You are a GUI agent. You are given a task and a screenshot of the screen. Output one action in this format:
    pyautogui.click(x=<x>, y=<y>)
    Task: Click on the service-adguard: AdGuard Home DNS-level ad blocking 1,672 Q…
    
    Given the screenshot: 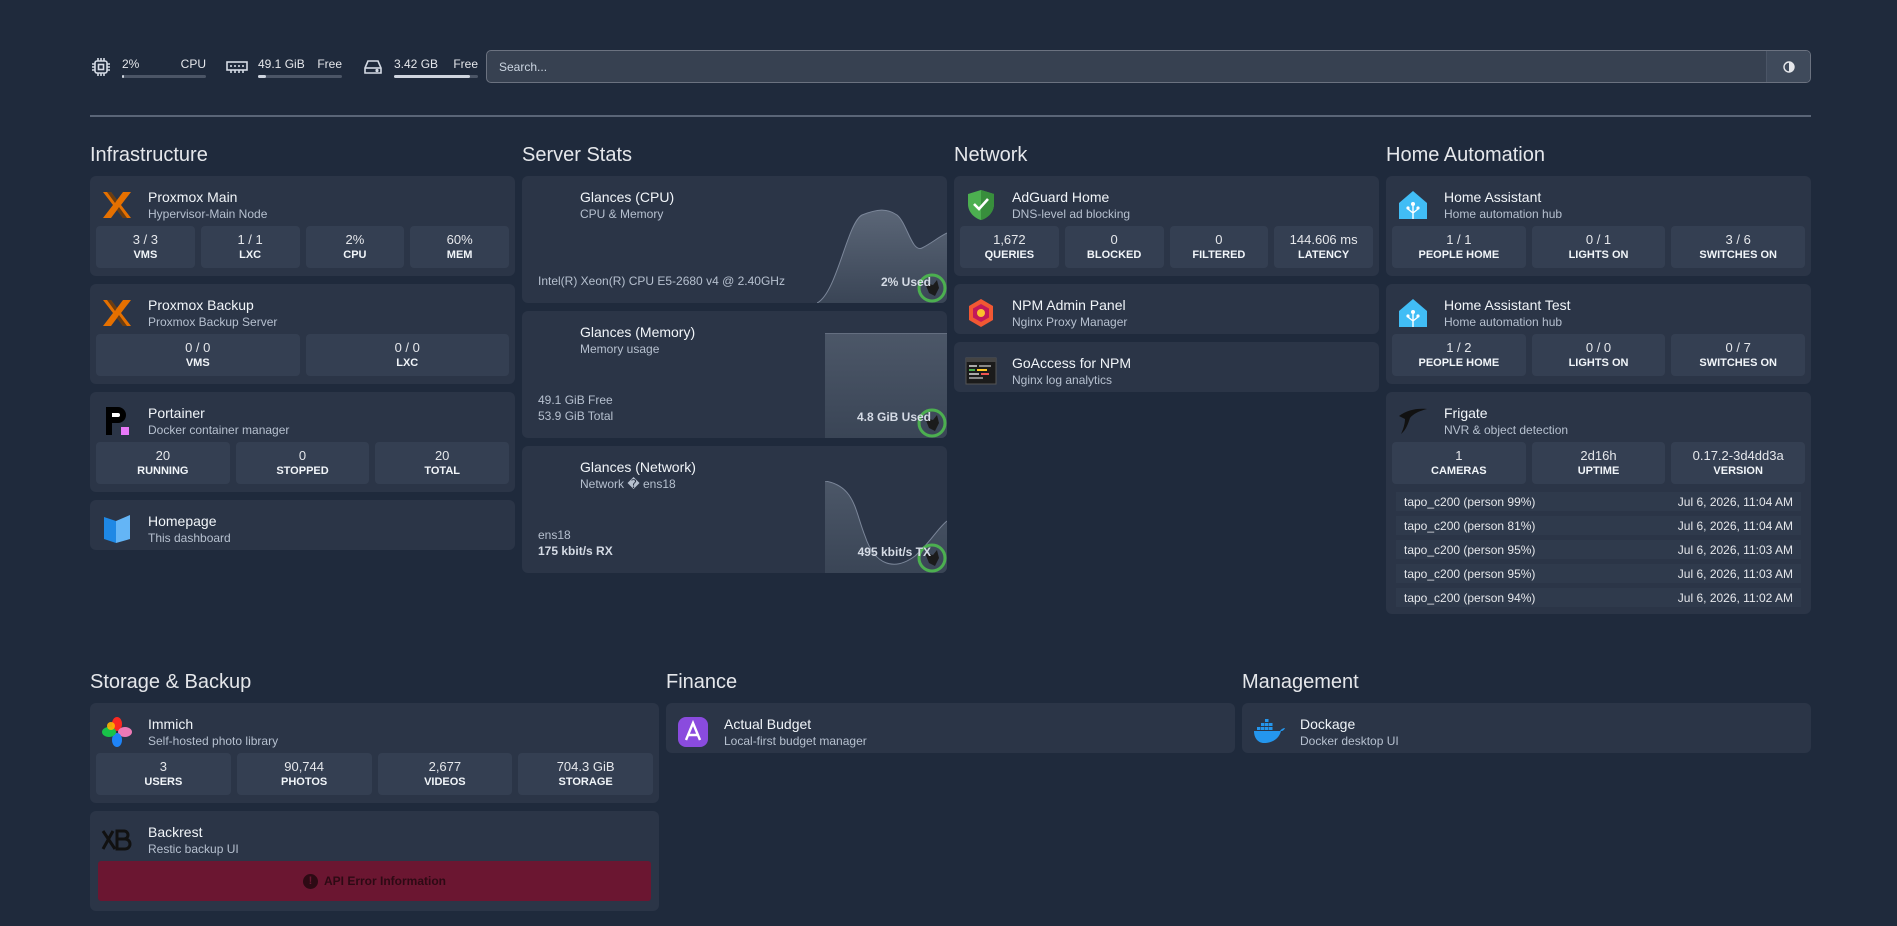 What is the action you would take?
    pyautogui.click(x=1166, y=226)
    